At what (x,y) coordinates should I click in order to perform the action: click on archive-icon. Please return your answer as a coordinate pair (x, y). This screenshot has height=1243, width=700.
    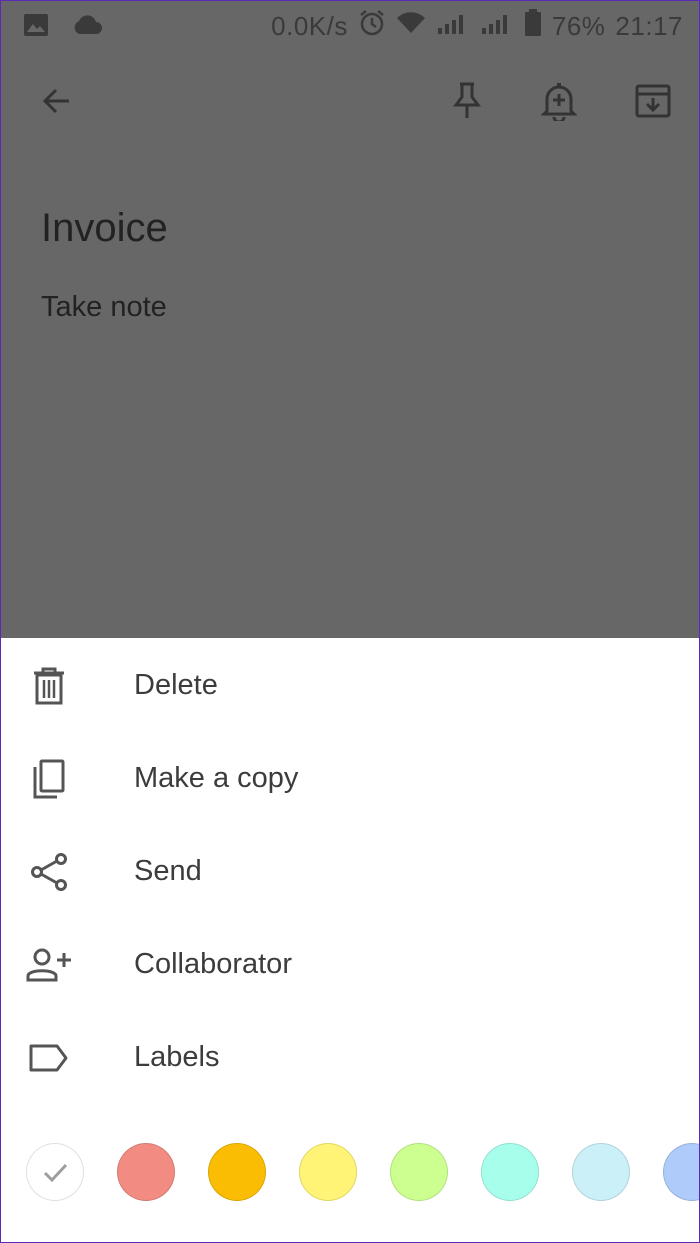
    Looking at the image, I should click on (653, 103).